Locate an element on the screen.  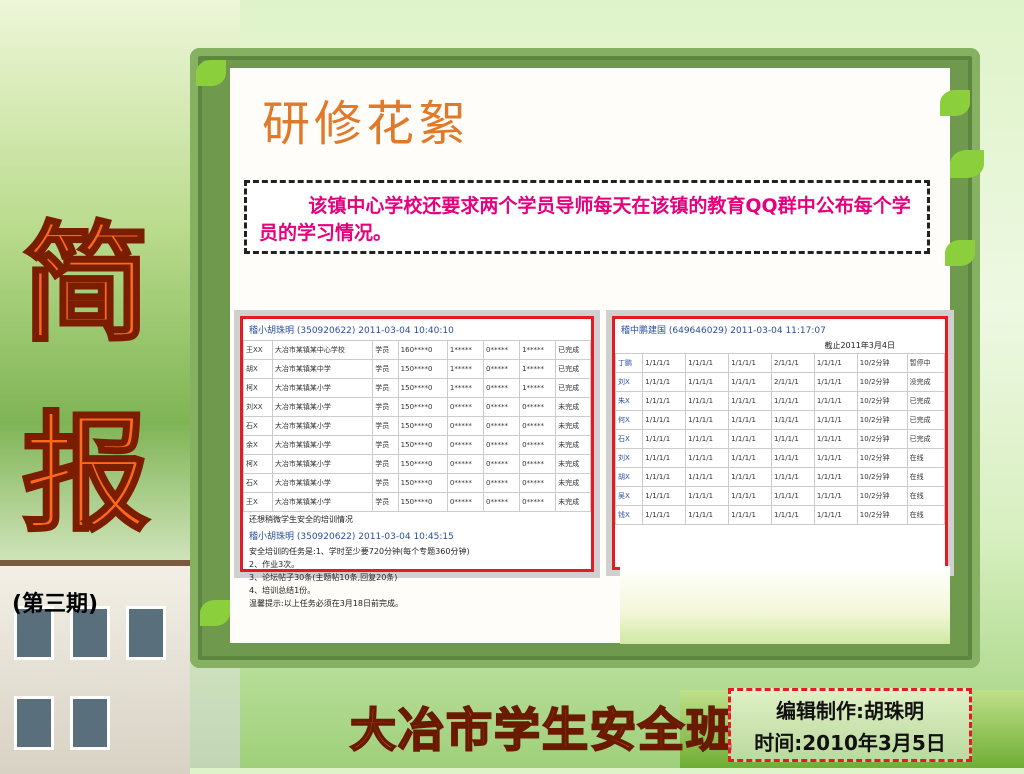
table-cell: 吴X is located at coordinates (629, 496).